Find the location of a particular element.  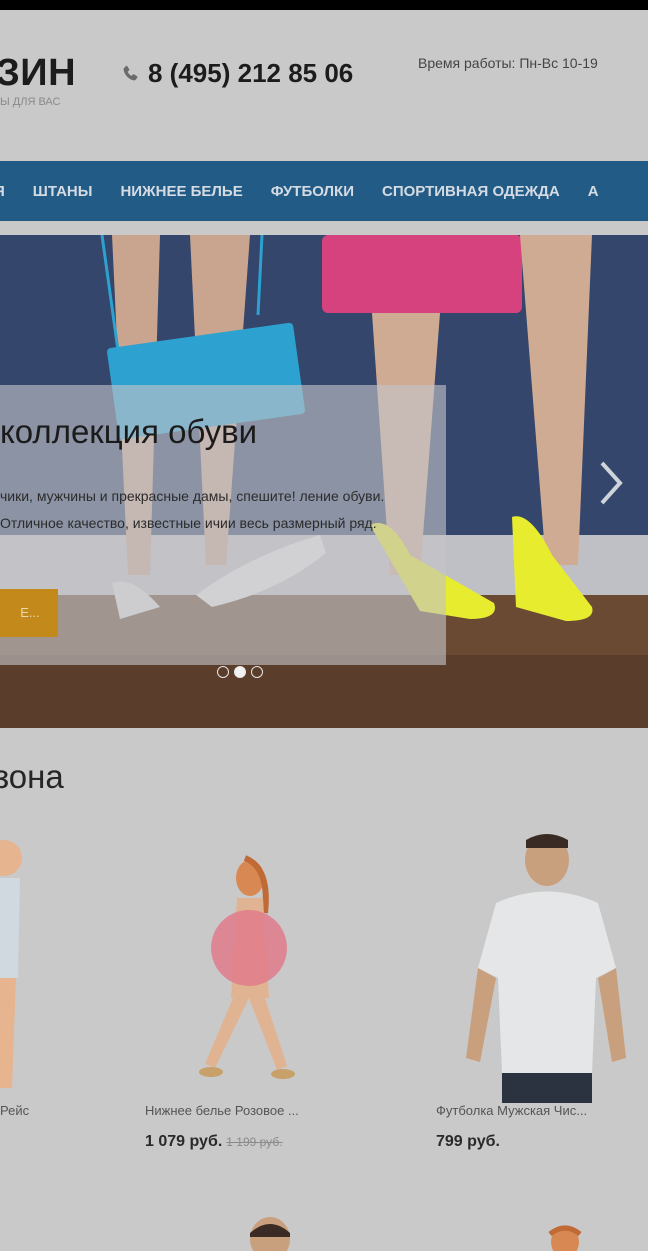

nav-item-sportswear: СПОРТИВНАЯ ОДЕЖДА is located at coordinates (471, 191).